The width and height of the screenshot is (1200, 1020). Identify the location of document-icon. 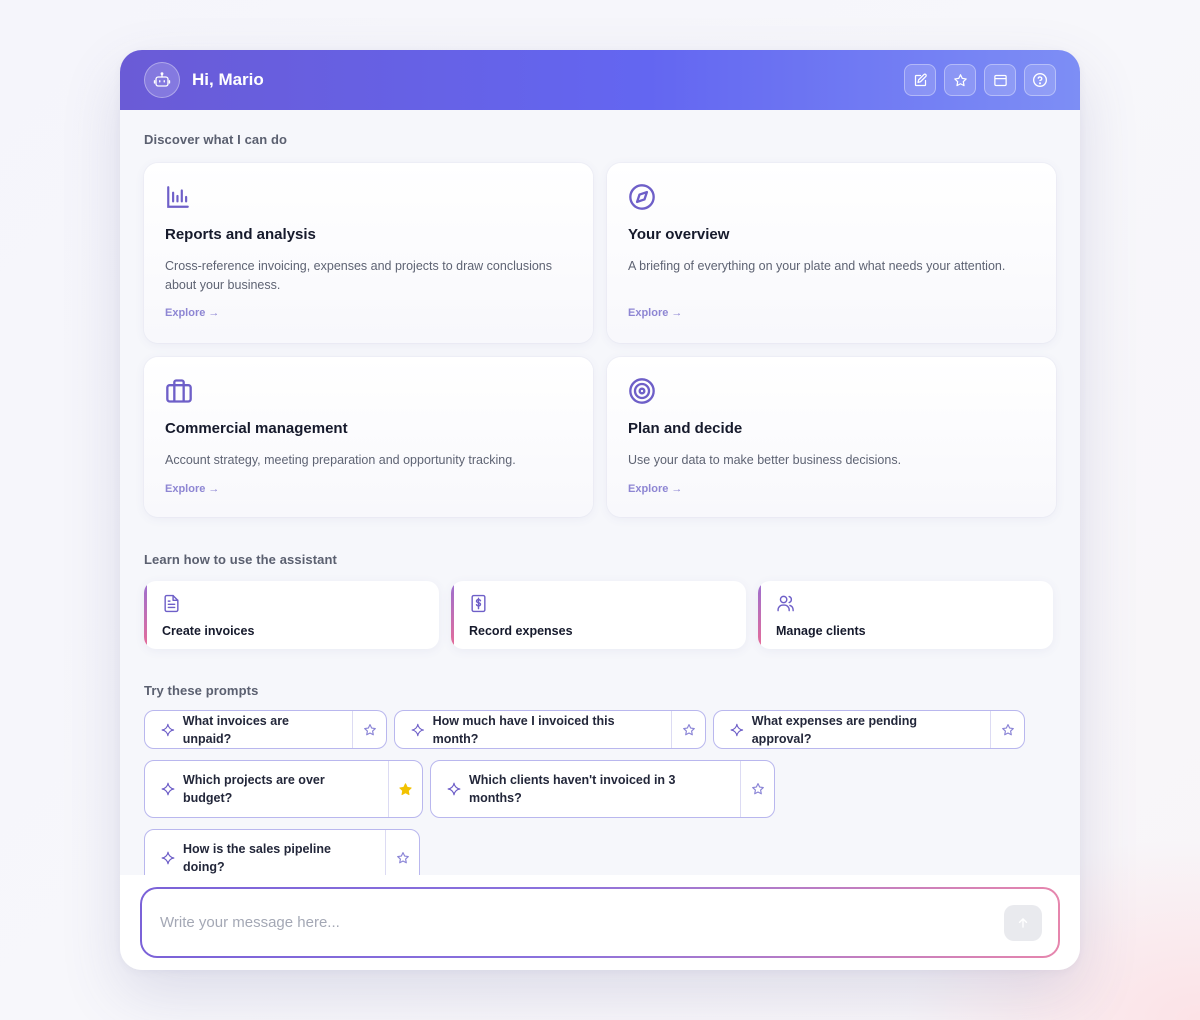
(171, 603).